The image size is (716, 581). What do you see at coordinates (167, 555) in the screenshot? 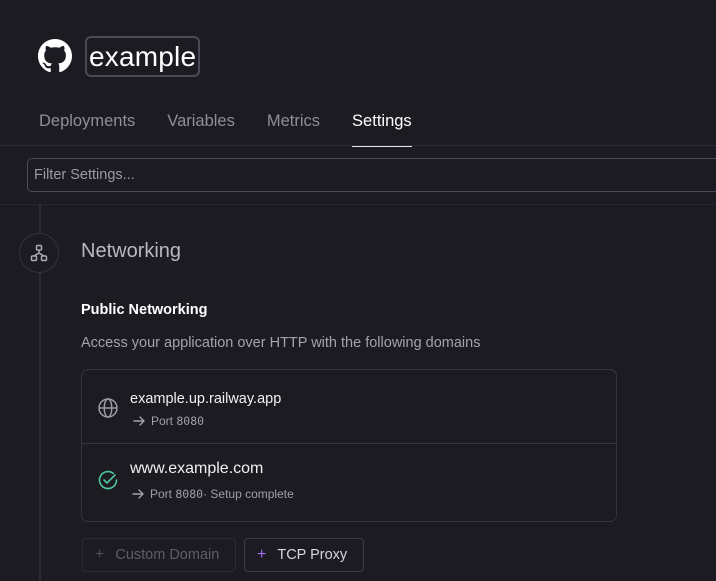
I see `custom-domain-label: Custom Domain` at bounding box center [167, 555].